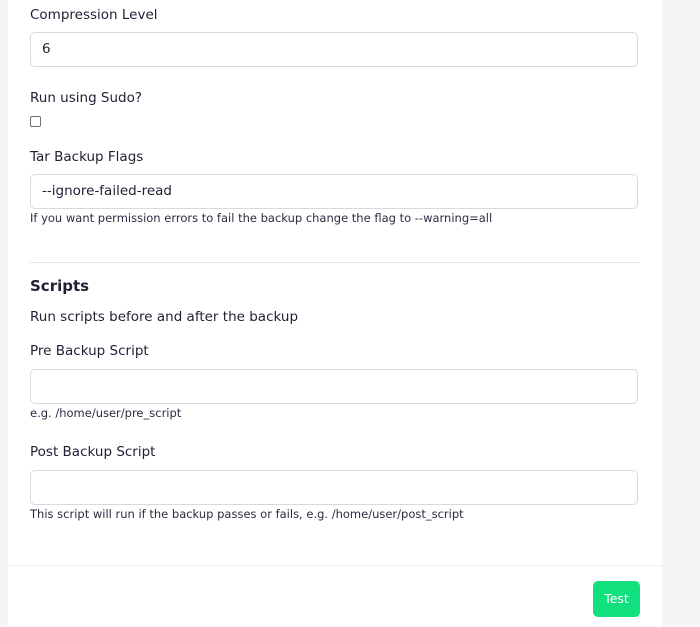 This screenshot has width=700, height=627. What do you see at coordinates (106, 413) in the screenshot?
I see `pre-backup-script-hint: e.g. /home/user/pre_script` at bounding box center [106, 413].